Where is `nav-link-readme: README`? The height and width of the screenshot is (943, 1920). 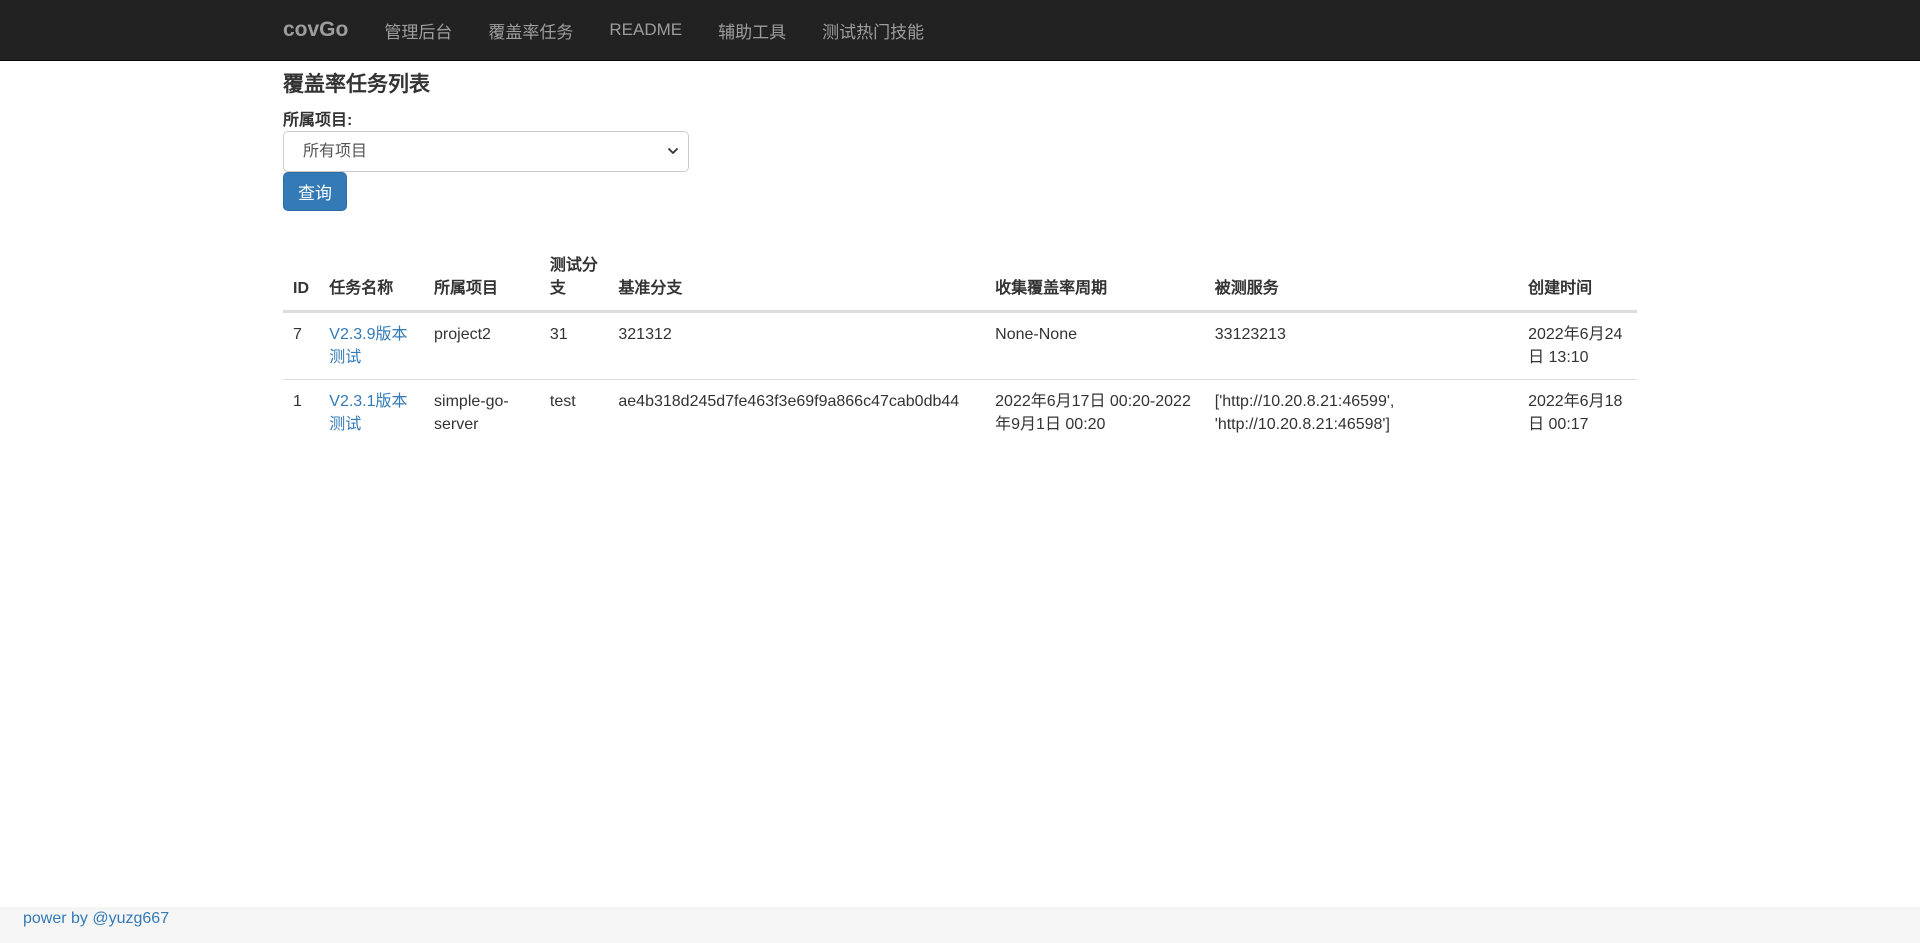
nav-link-readme: README is located at coordinates (645, 30).